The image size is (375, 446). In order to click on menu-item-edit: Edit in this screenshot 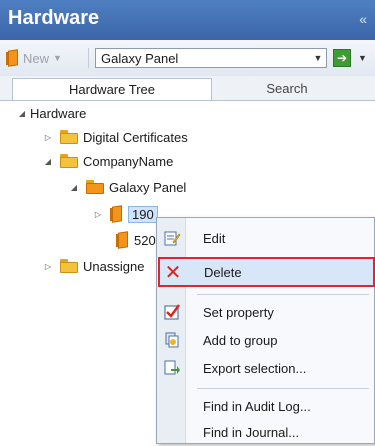, I will do `click(266, 238)`.